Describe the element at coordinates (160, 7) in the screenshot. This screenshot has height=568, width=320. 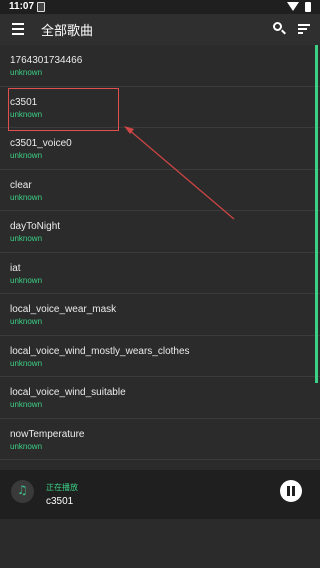
I see `status-bar: 11:07` at that location.